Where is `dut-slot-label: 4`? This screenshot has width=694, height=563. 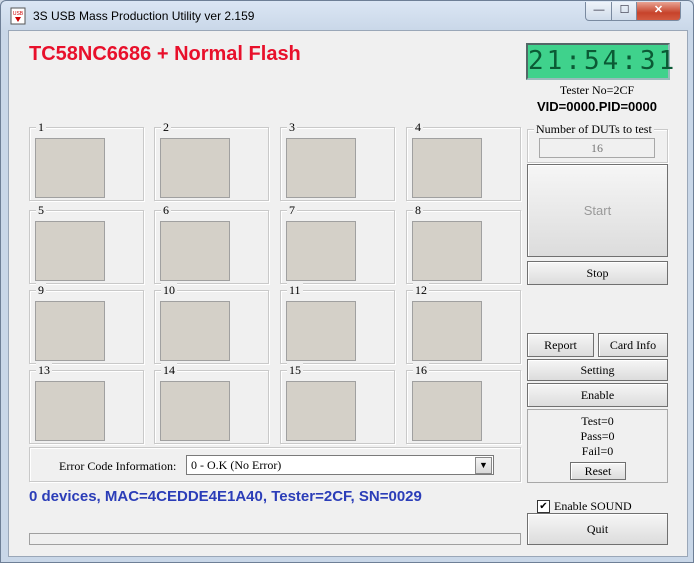 dut-slot-label: 4 is located at coordinates (418, 127).